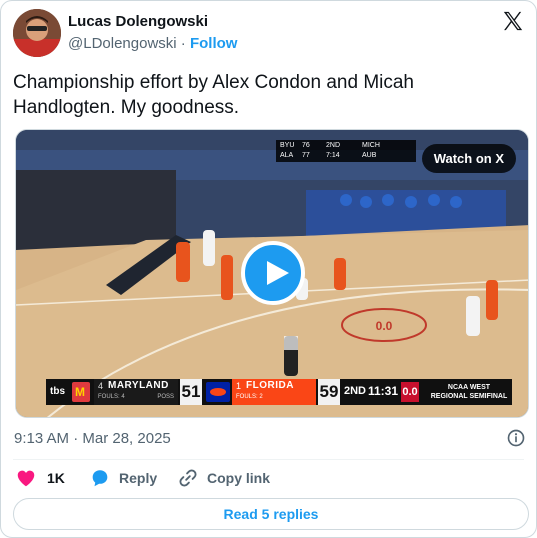 The width and height of the screenshot is (537, 538). I want to click on watch-on-x-button: Watch on X, so click(468, 158).